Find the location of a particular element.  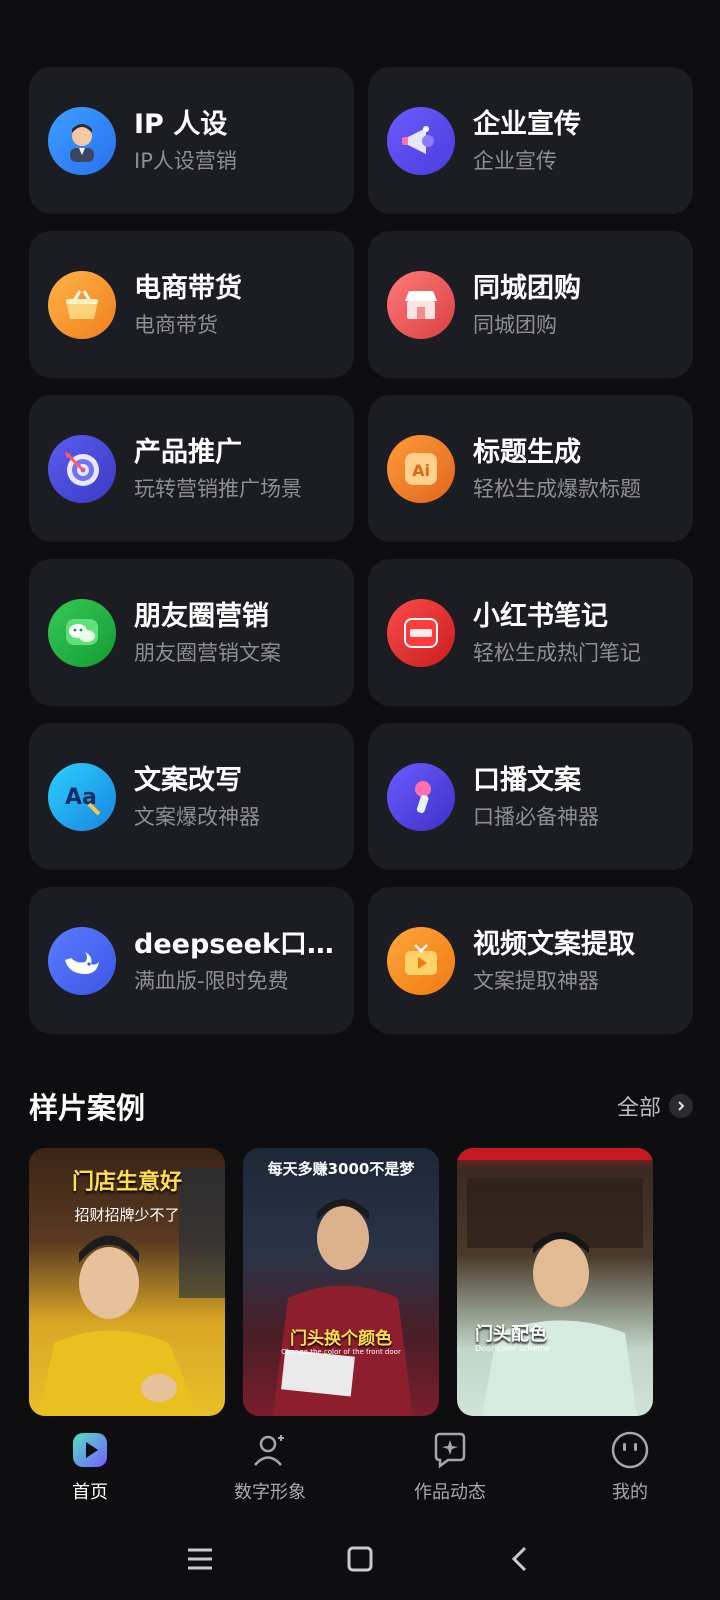

feature-card-local-groupbuy: 同城团购 同城团购 is located at coordinates (530, 304).